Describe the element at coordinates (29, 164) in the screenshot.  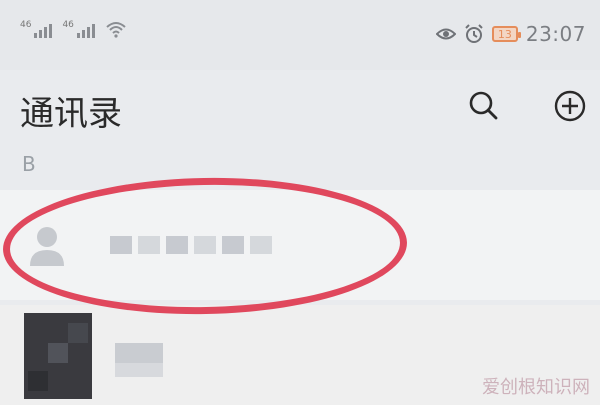
I see `section-index-letter: B` at that location.